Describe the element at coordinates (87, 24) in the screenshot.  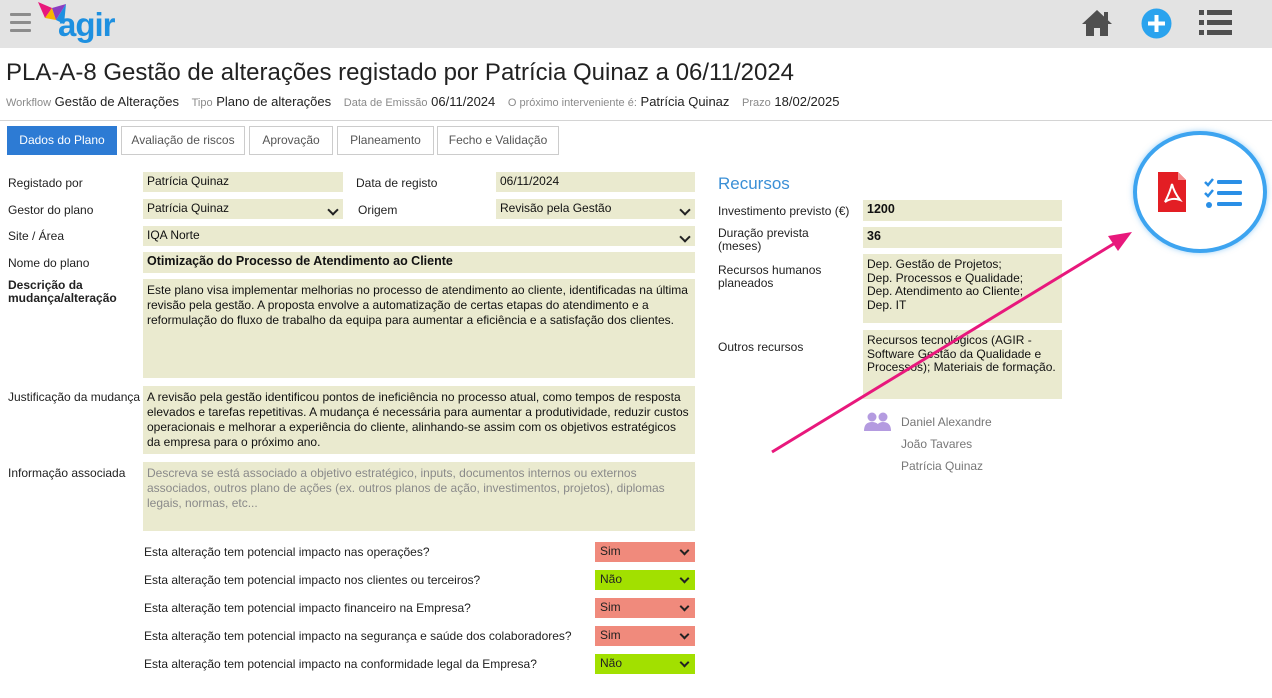
I see `logo-text: agir` at that location.